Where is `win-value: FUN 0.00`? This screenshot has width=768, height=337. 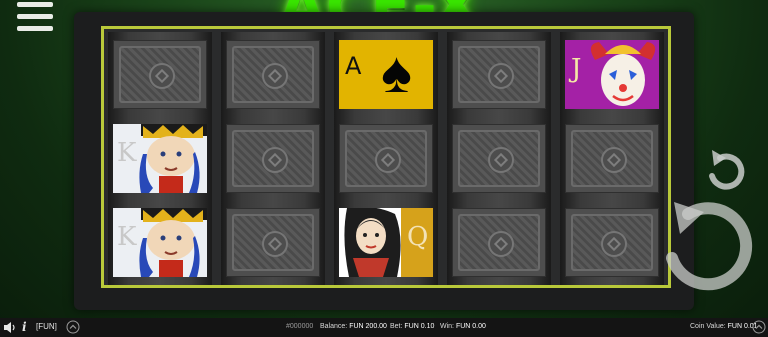 win-value: FUN 0.00 is located at coordinates (470, 326).